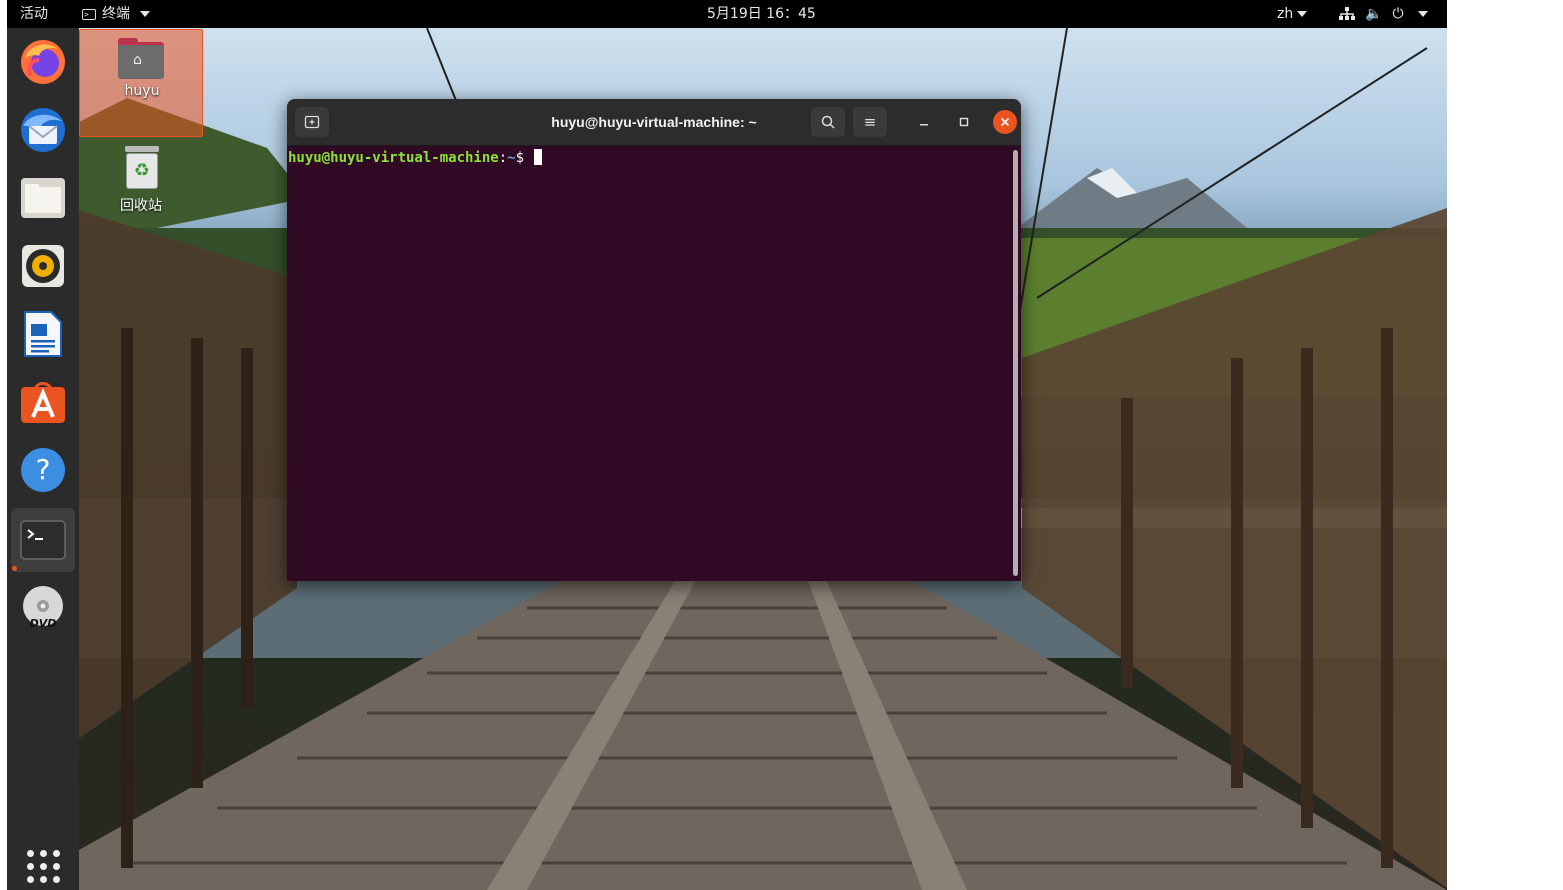 The image size is (1563, 890). Describe the element at coordinates (1015, 363) in the screenshot. I see `terminal-scrollbar` at that location.